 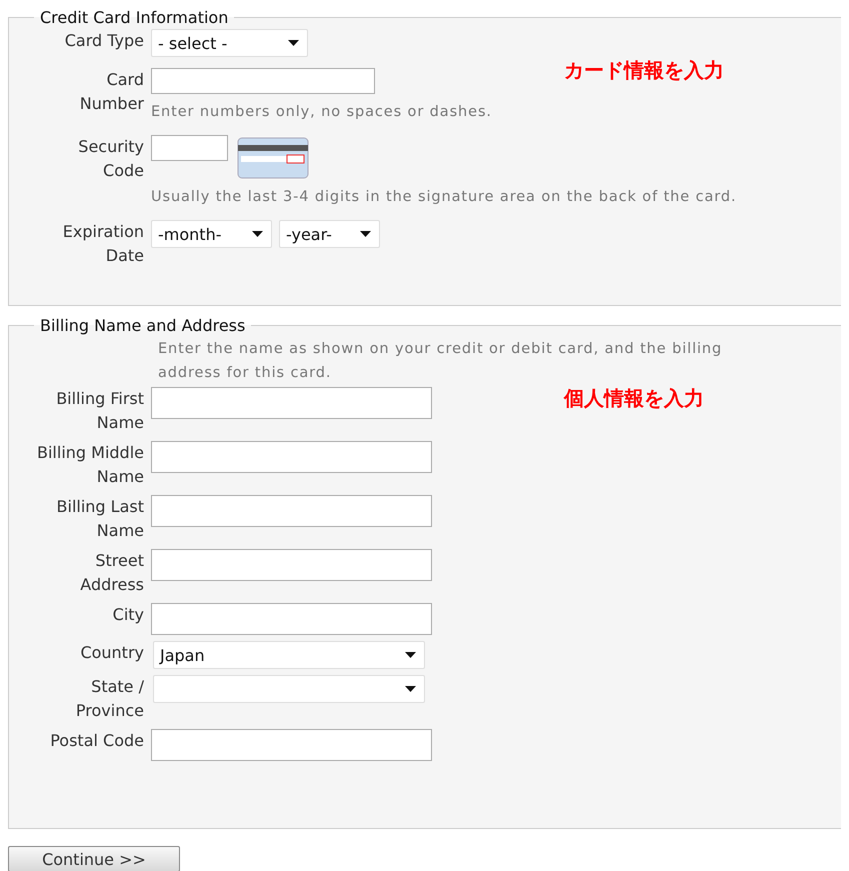 I want to click on select-field: -month-, so click(x=211, y=234).